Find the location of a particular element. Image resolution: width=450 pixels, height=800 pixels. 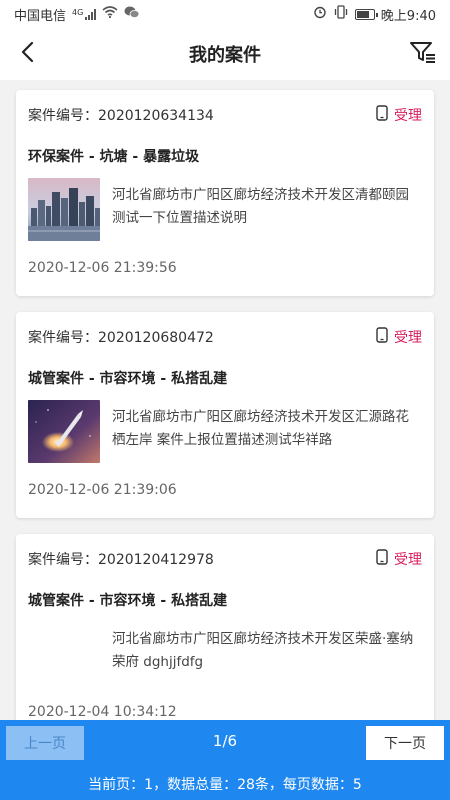

case-description: 河北省廊坊市广阳区廊坊经济技术开发区汇源路花栖左岸 案件上报位置描述测试华祥路 is located at coordinates (260, 428).